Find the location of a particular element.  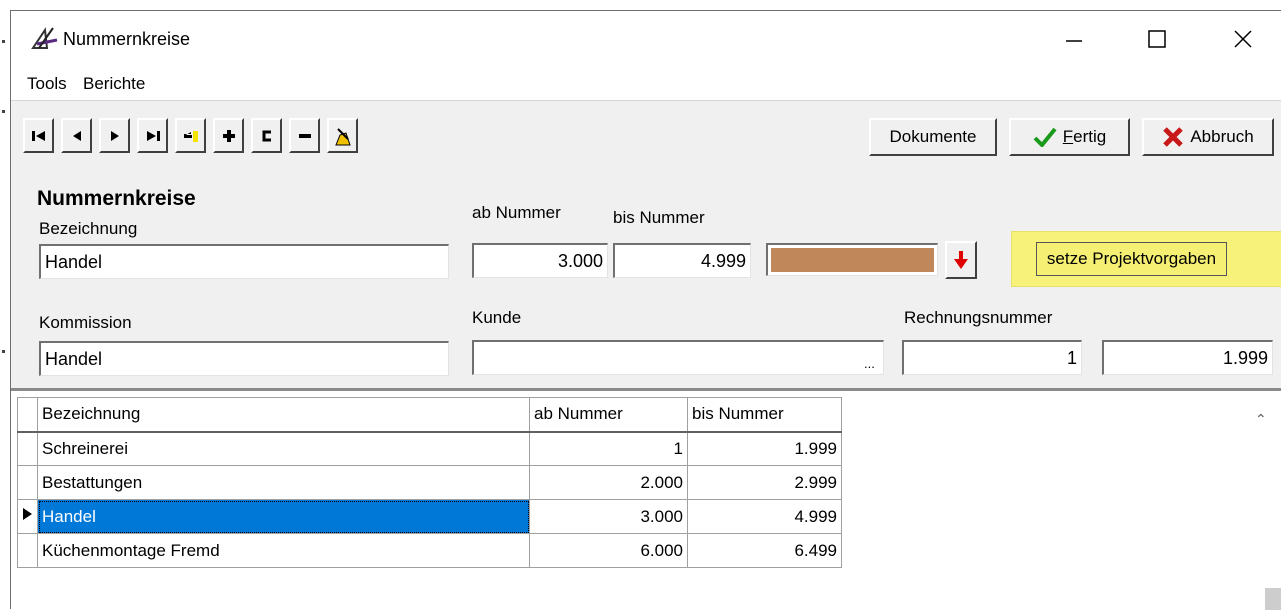

add-record-button is located at coordinates (228, 135).